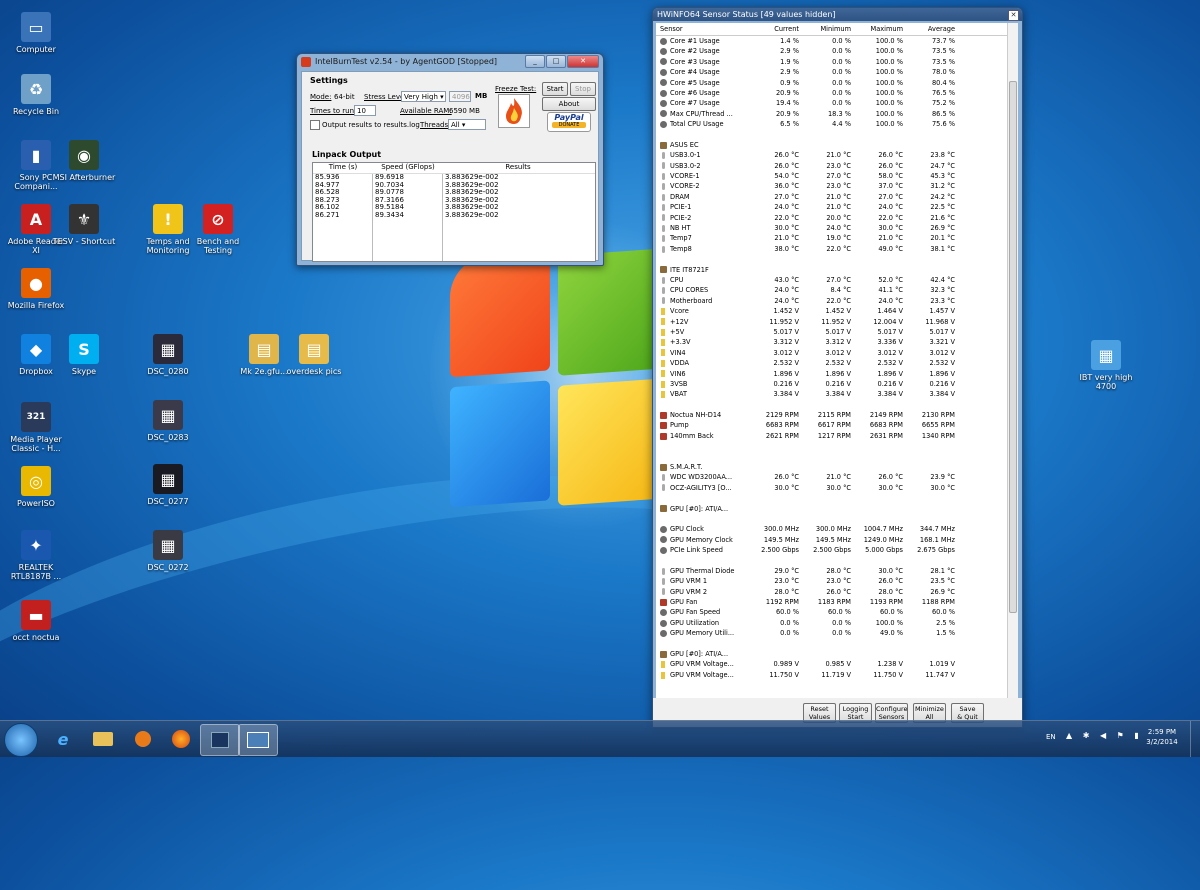 The height and width of the screenshot is (890, 1200). Describe the element at coordinates (569, 122) in the screenshot. I see `paypal-donate-button: PayPal DONATE` at that location.